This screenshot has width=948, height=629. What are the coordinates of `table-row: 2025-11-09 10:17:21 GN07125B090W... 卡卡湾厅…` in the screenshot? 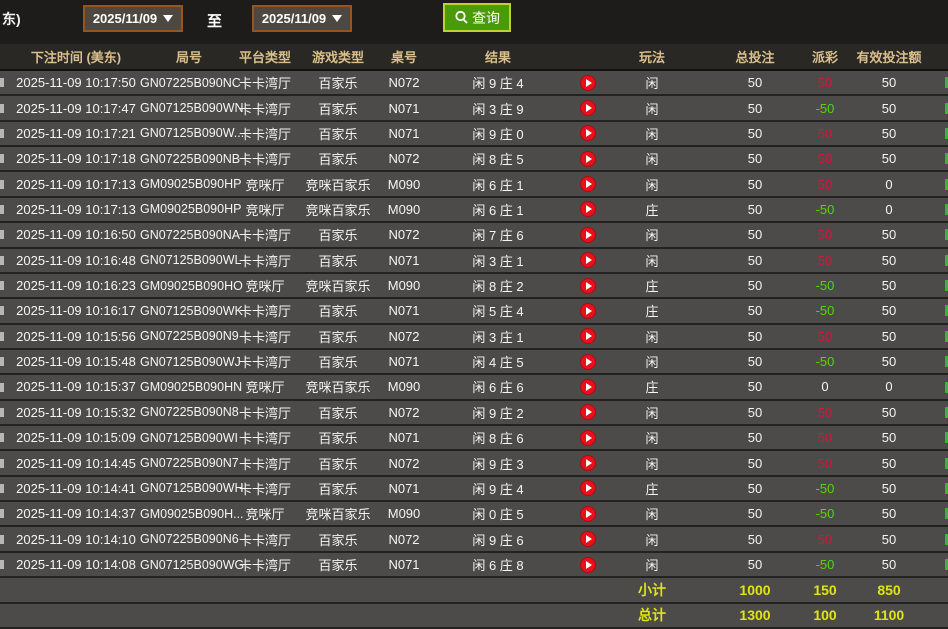 It's located at (474, 134).